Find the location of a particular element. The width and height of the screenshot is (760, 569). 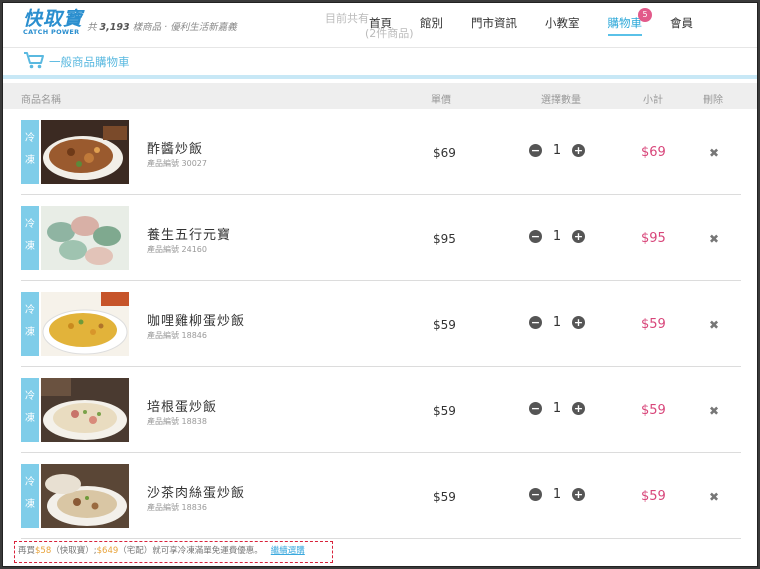

nav-home-label: 首頁 is located at coordinates (380, 23).